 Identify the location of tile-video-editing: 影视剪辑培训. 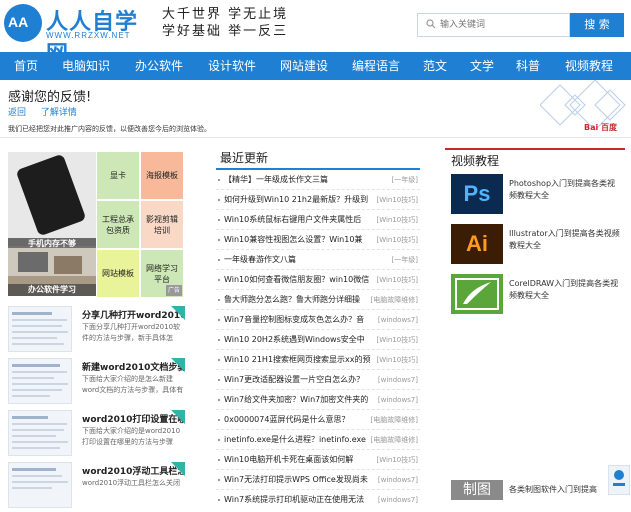
(162, 224).